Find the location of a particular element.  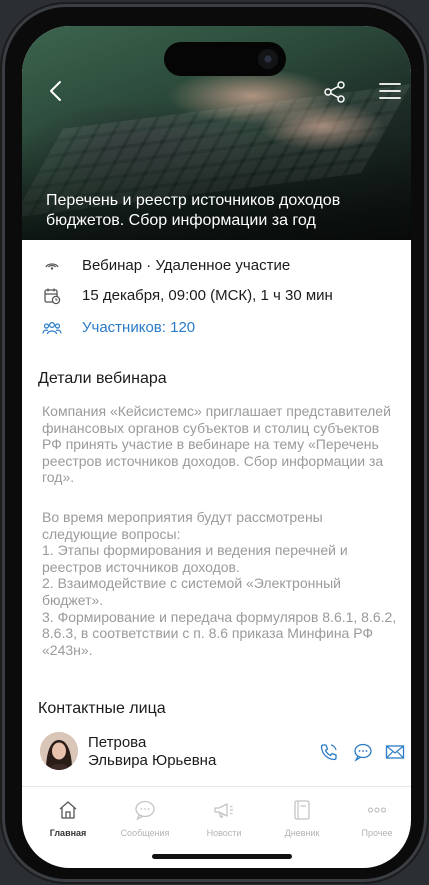

email-button is located at coordinates (395, 752).